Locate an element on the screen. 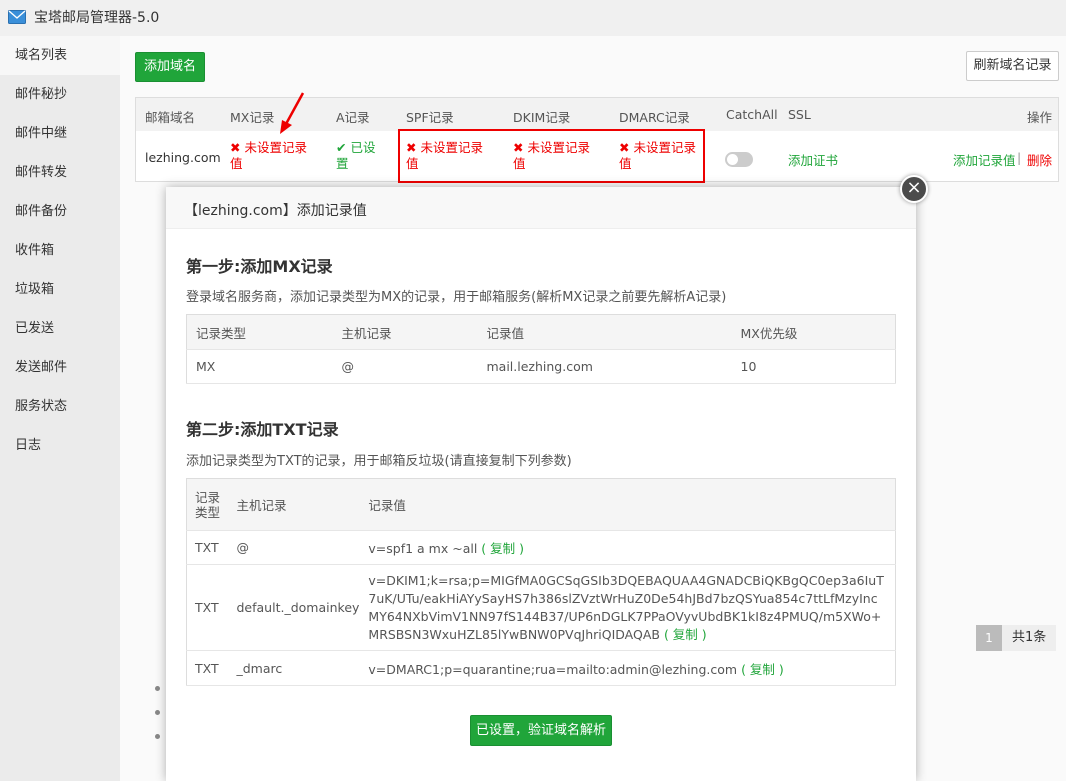  txt-dmarc-type: TXT is located at coordinates (207, 668).